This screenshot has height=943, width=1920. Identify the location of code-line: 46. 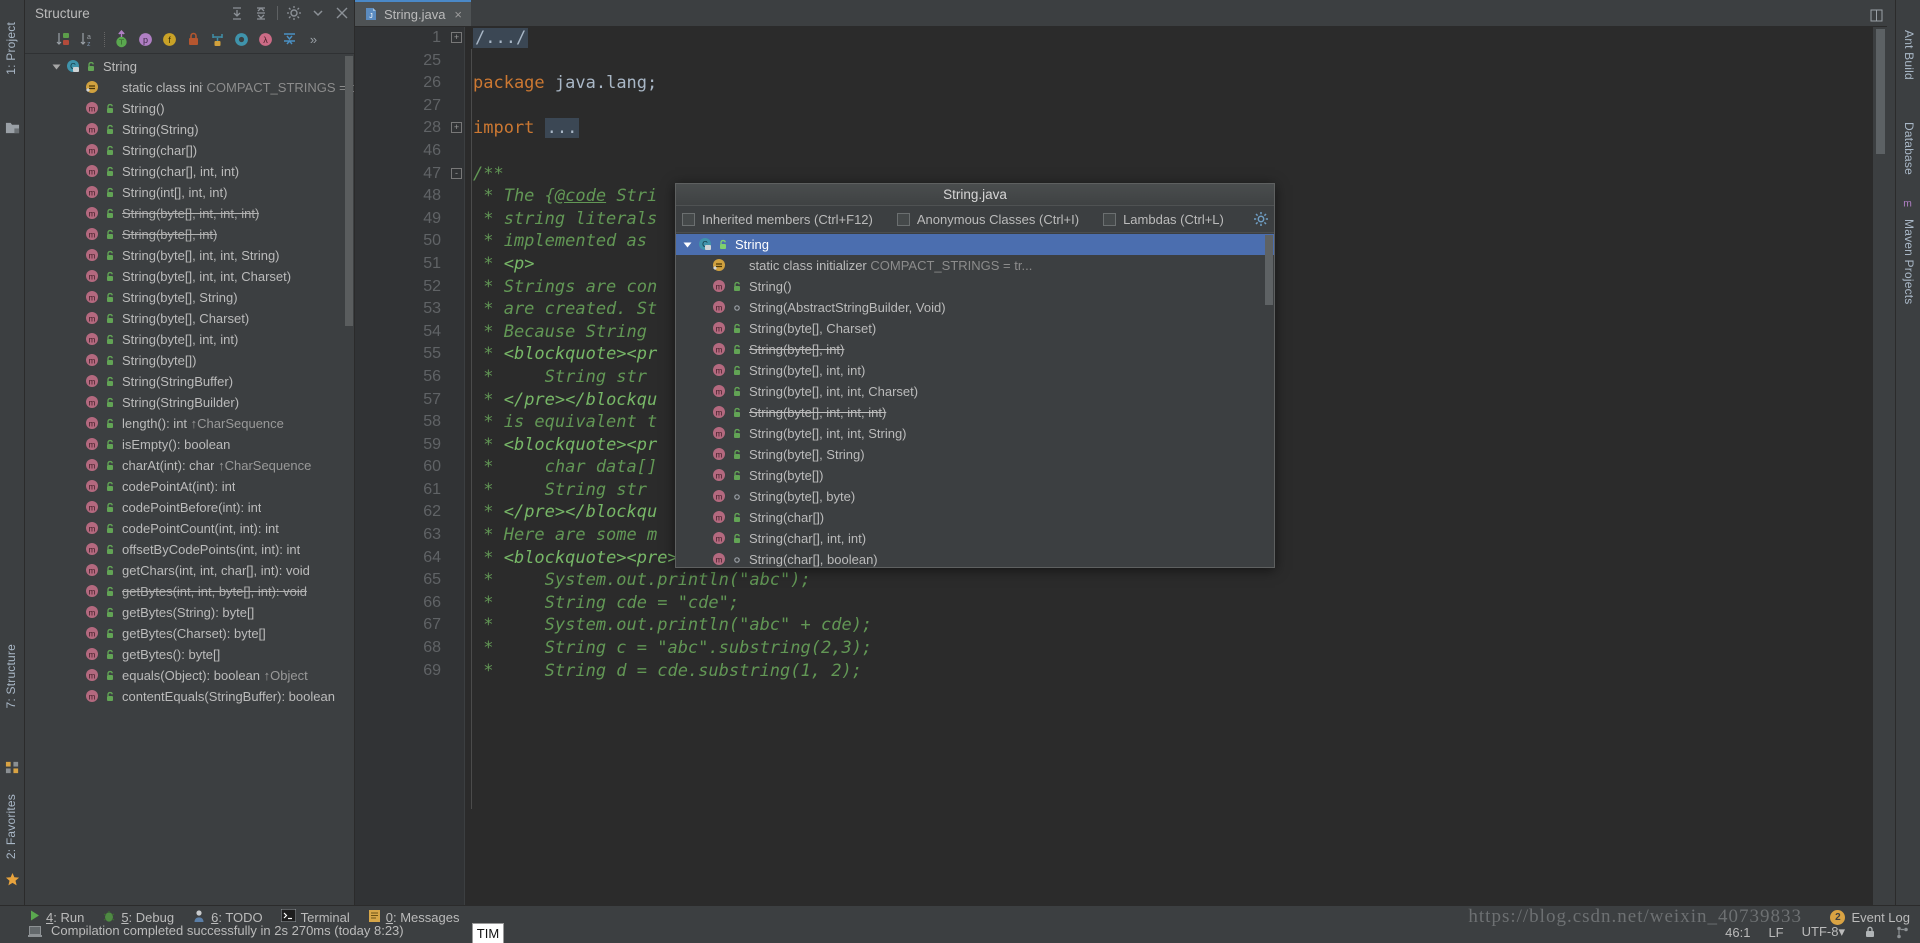
(1121, 151).